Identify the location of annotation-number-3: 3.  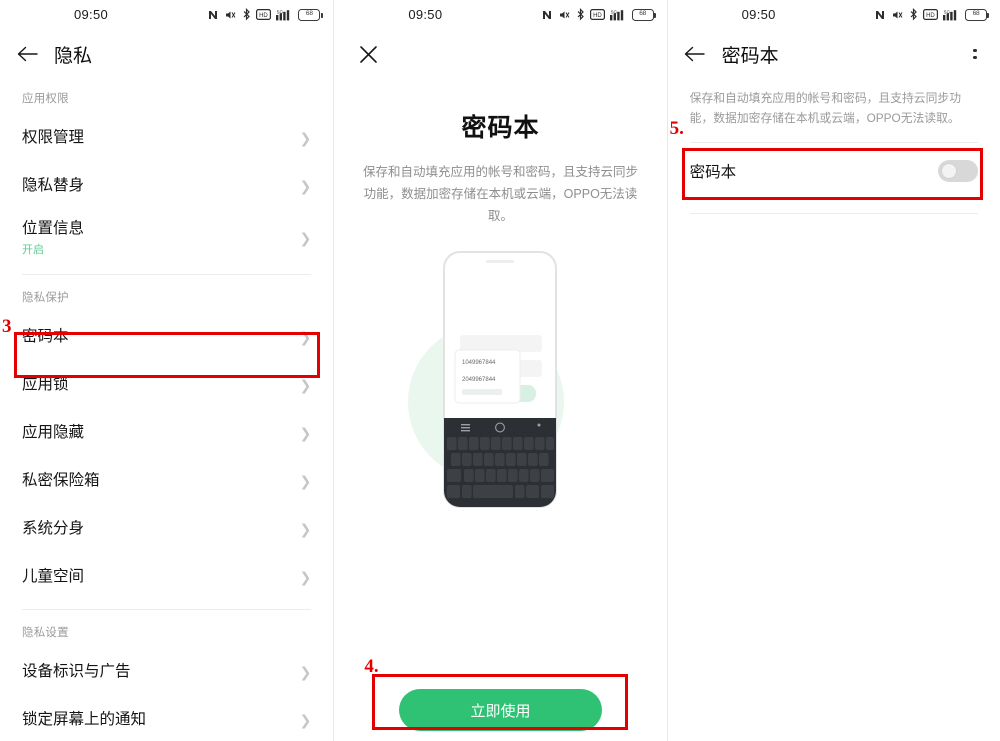
(7, 326).